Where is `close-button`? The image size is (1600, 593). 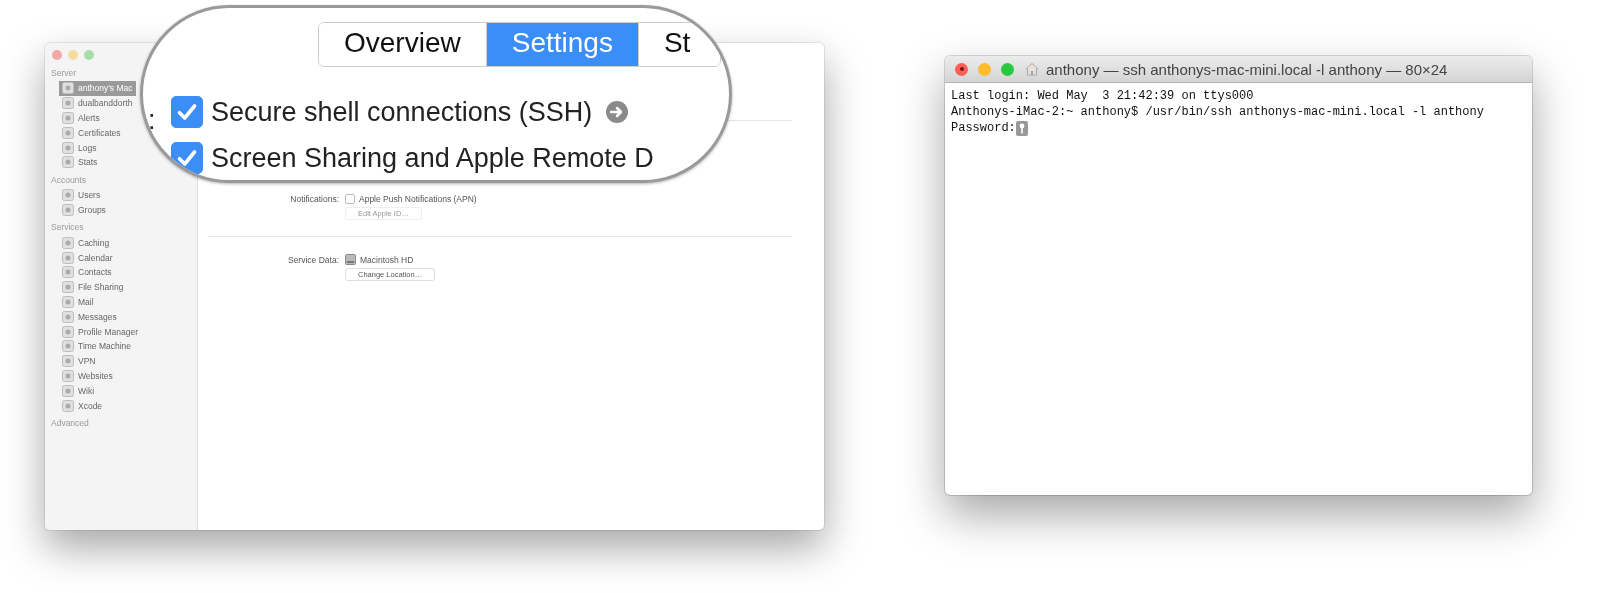 close-button is located at coordinates (961, 69).